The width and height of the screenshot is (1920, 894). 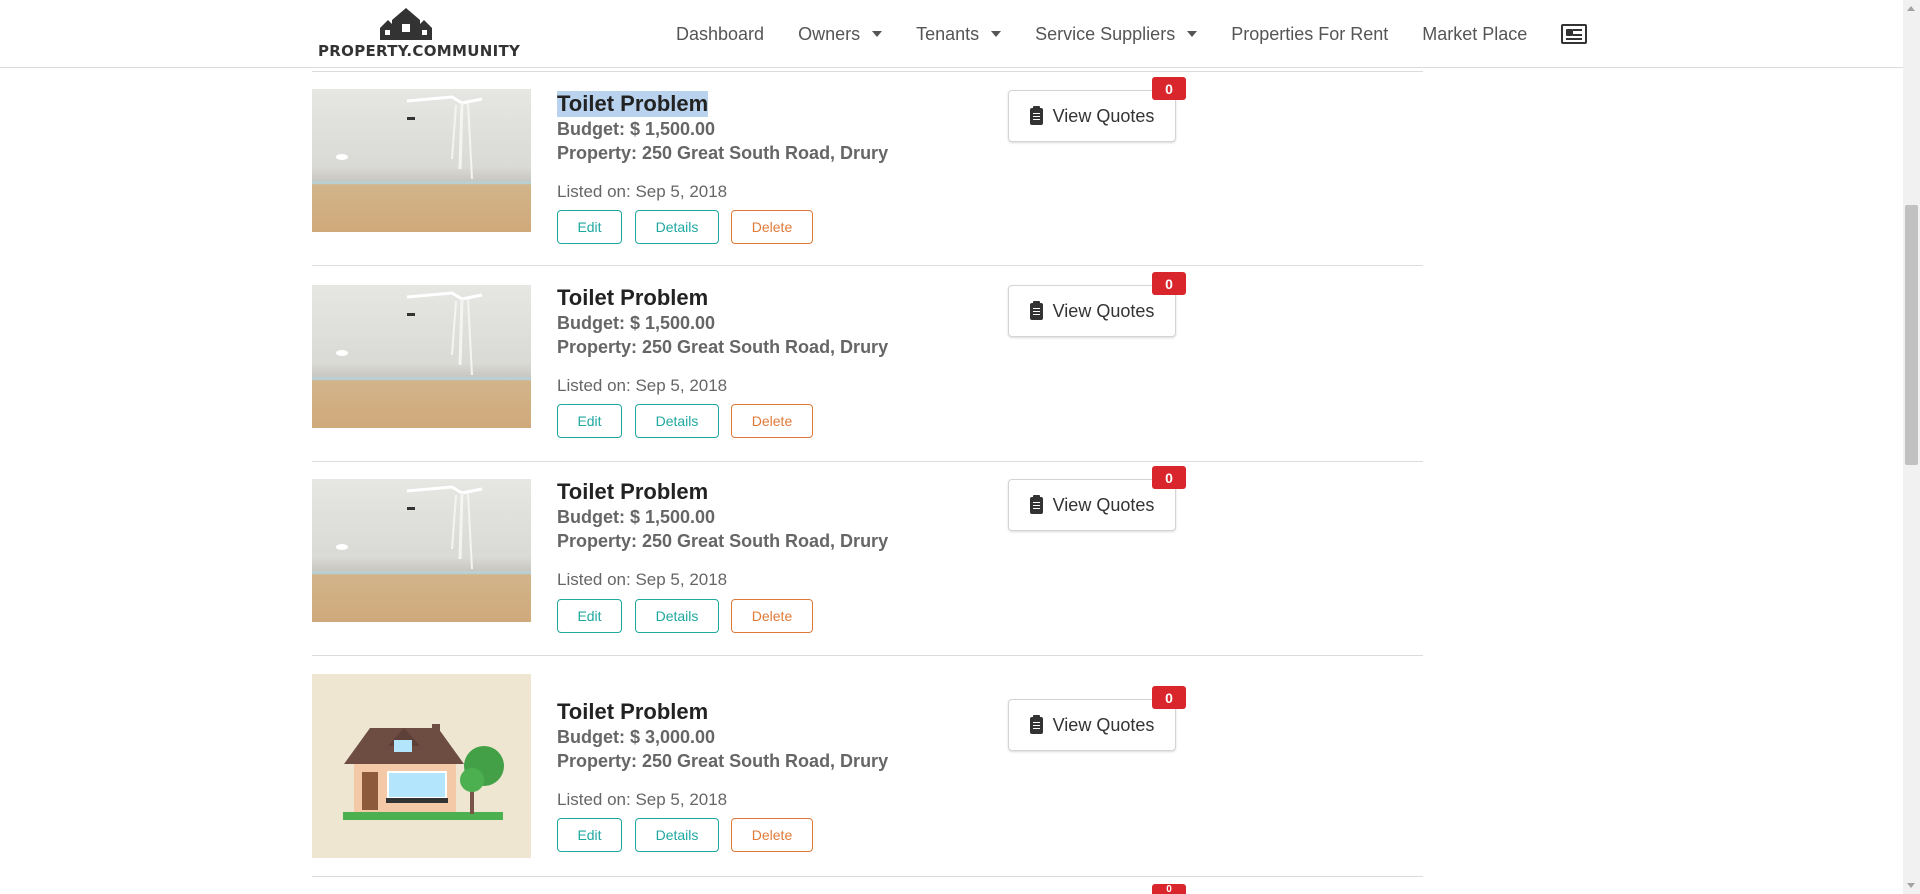 I want to click on profile-card-icon, so click(x=1574, y=34).